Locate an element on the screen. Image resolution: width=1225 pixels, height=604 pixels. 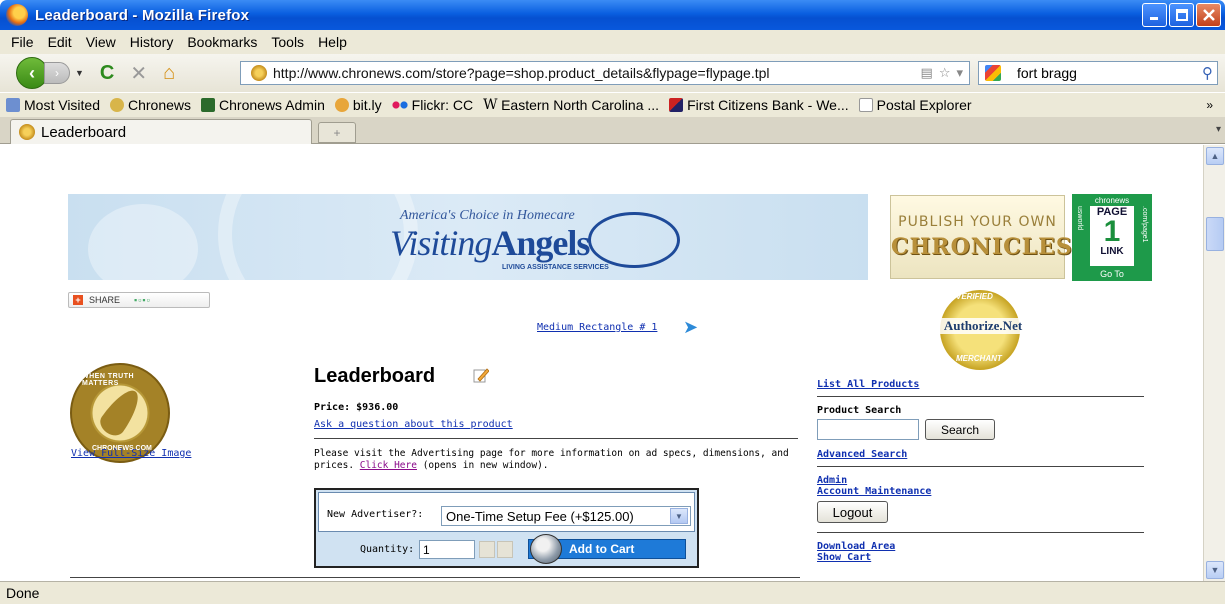
wikipedia-icon: W is located at coordinates (490, 105).